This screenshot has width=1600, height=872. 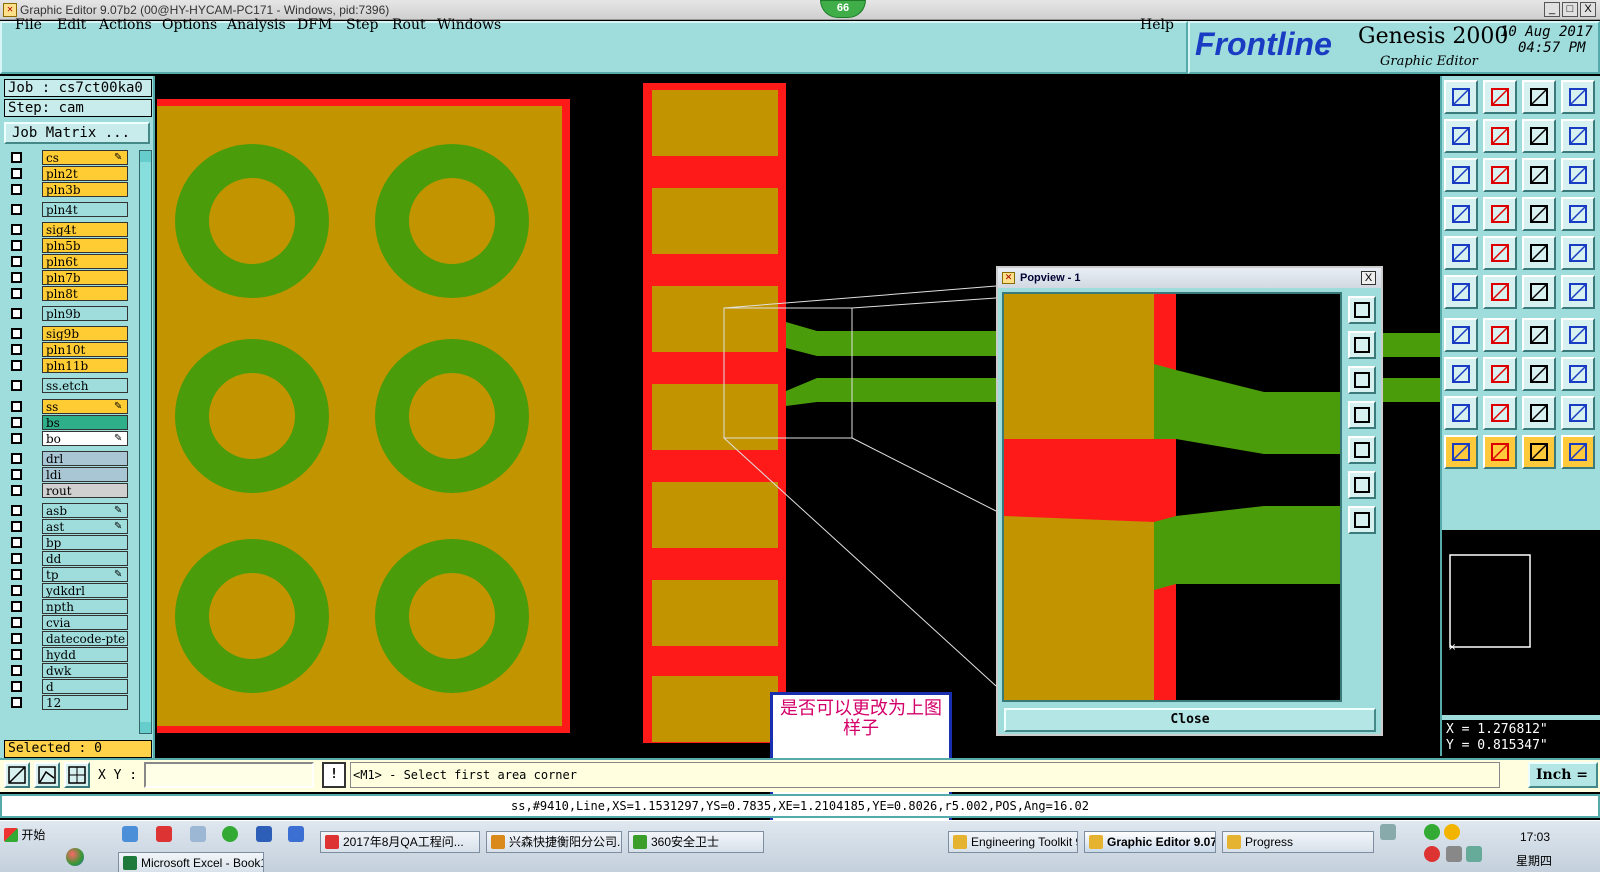 I want to click on pop-center-icon, so click(x=1362, y=520).